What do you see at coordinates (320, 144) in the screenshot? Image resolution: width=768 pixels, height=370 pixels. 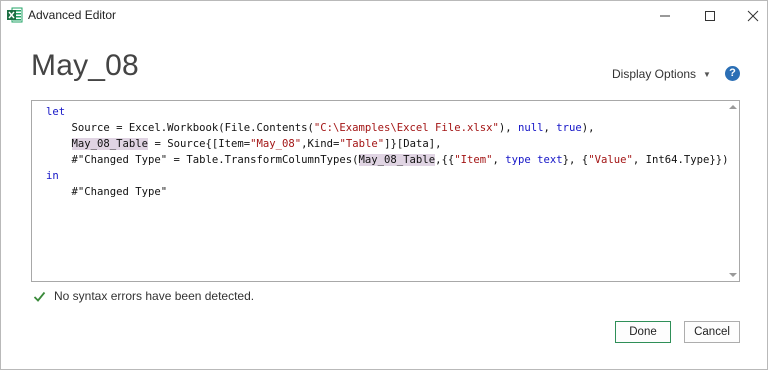 I see `code-token: ,Kind=` at bounding box center [320, 144].